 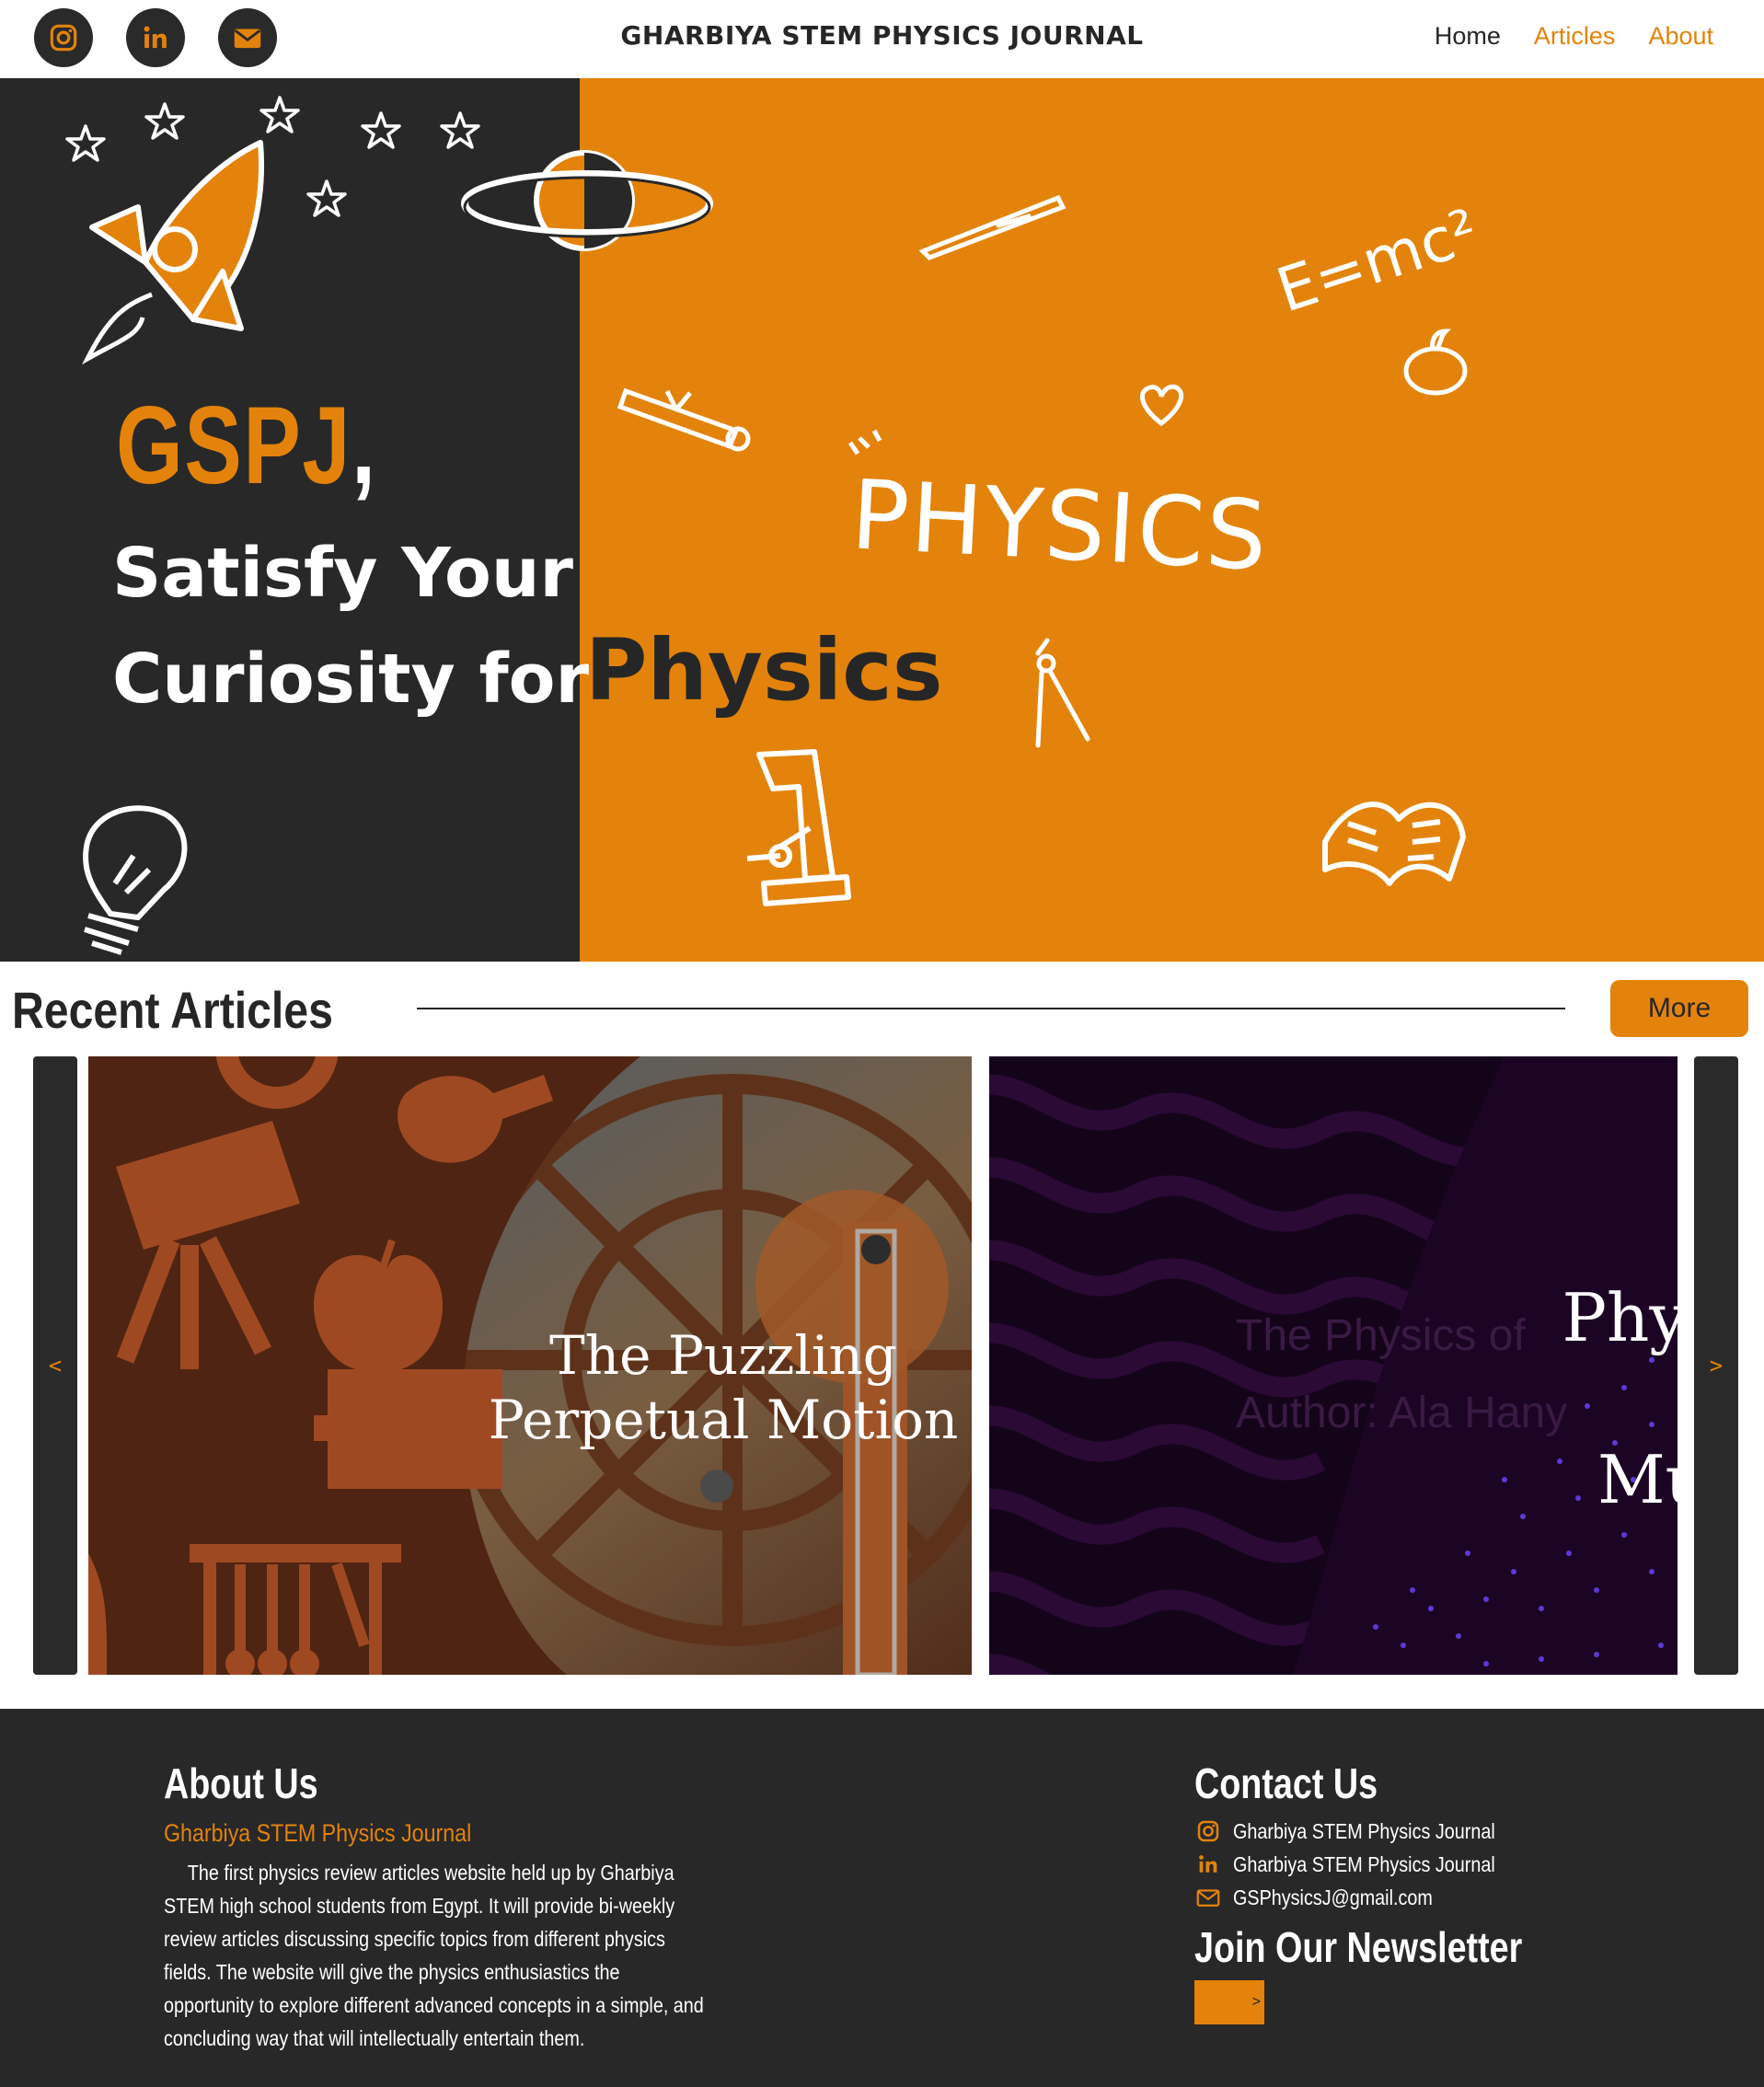 What do you see at coordinates (1435, 362) in the screenshot?
I see `apple-icon` at bounding box center [1435, 362].